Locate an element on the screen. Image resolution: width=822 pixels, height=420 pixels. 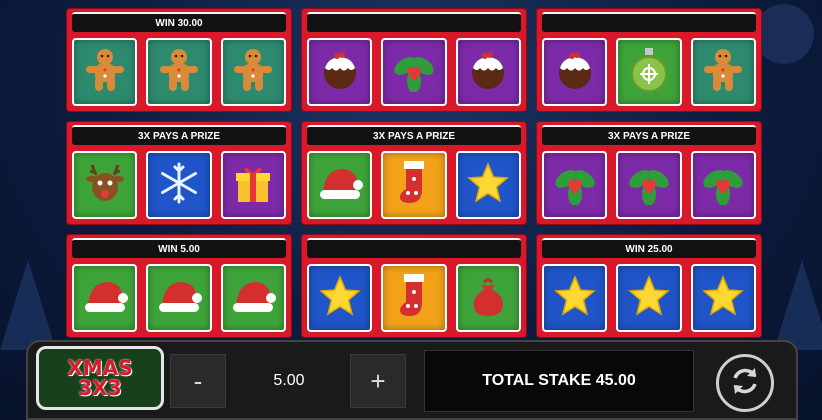
ticket-banner-text: WIN 25.00 is located at coordinates (649, 249).